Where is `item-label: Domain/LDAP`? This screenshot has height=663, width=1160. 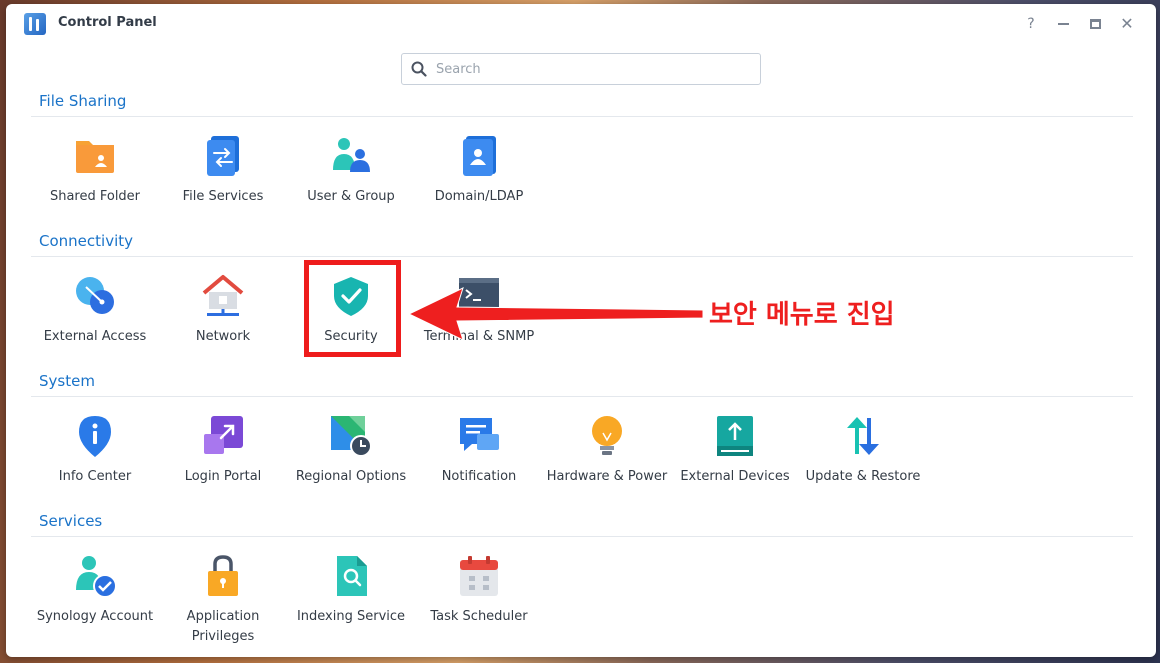
item-label: Domain/LDAP is located at coordinates (479, 196).